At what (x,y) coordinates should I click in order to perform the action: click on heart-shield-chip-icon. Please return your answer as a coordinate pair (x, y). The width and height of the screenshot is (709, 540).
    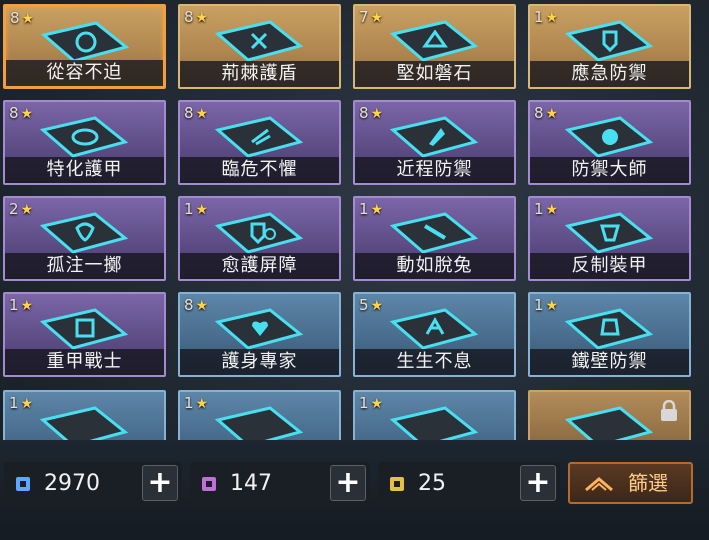
    Looking at the image, I should click on (259, 329).